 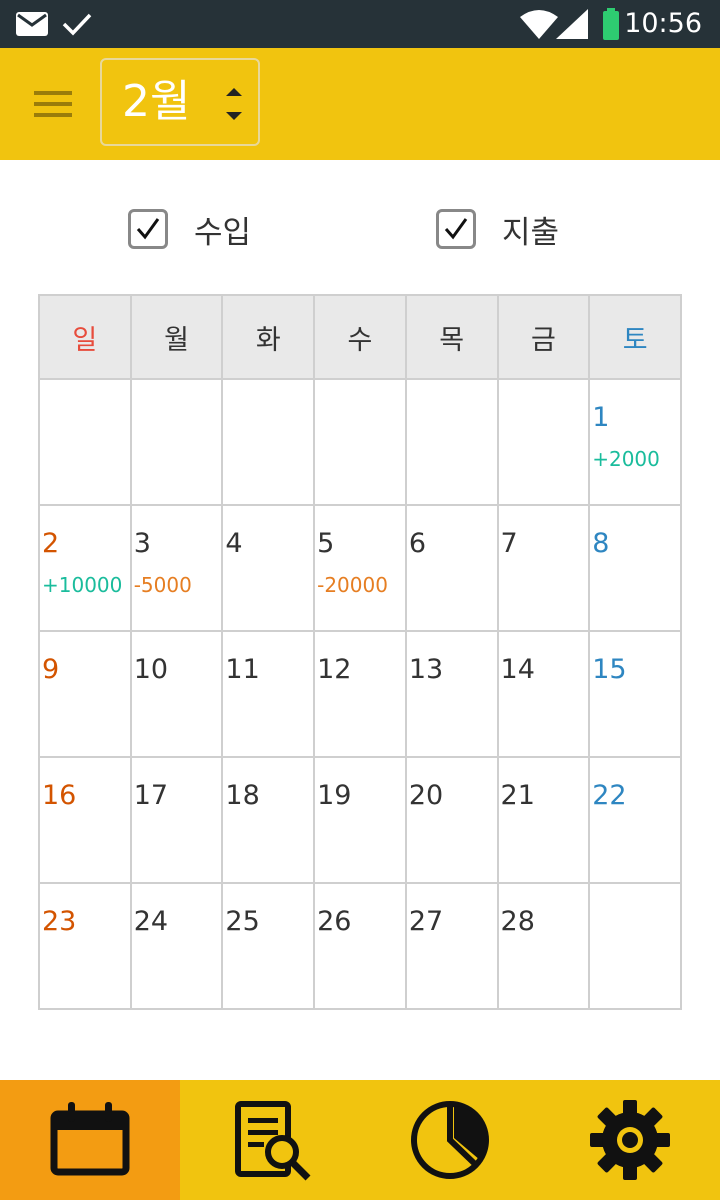 What do you see at coordinates (609, 669) in the screenshot?
I see `day-number: 15` at bounding box center [609, 669].